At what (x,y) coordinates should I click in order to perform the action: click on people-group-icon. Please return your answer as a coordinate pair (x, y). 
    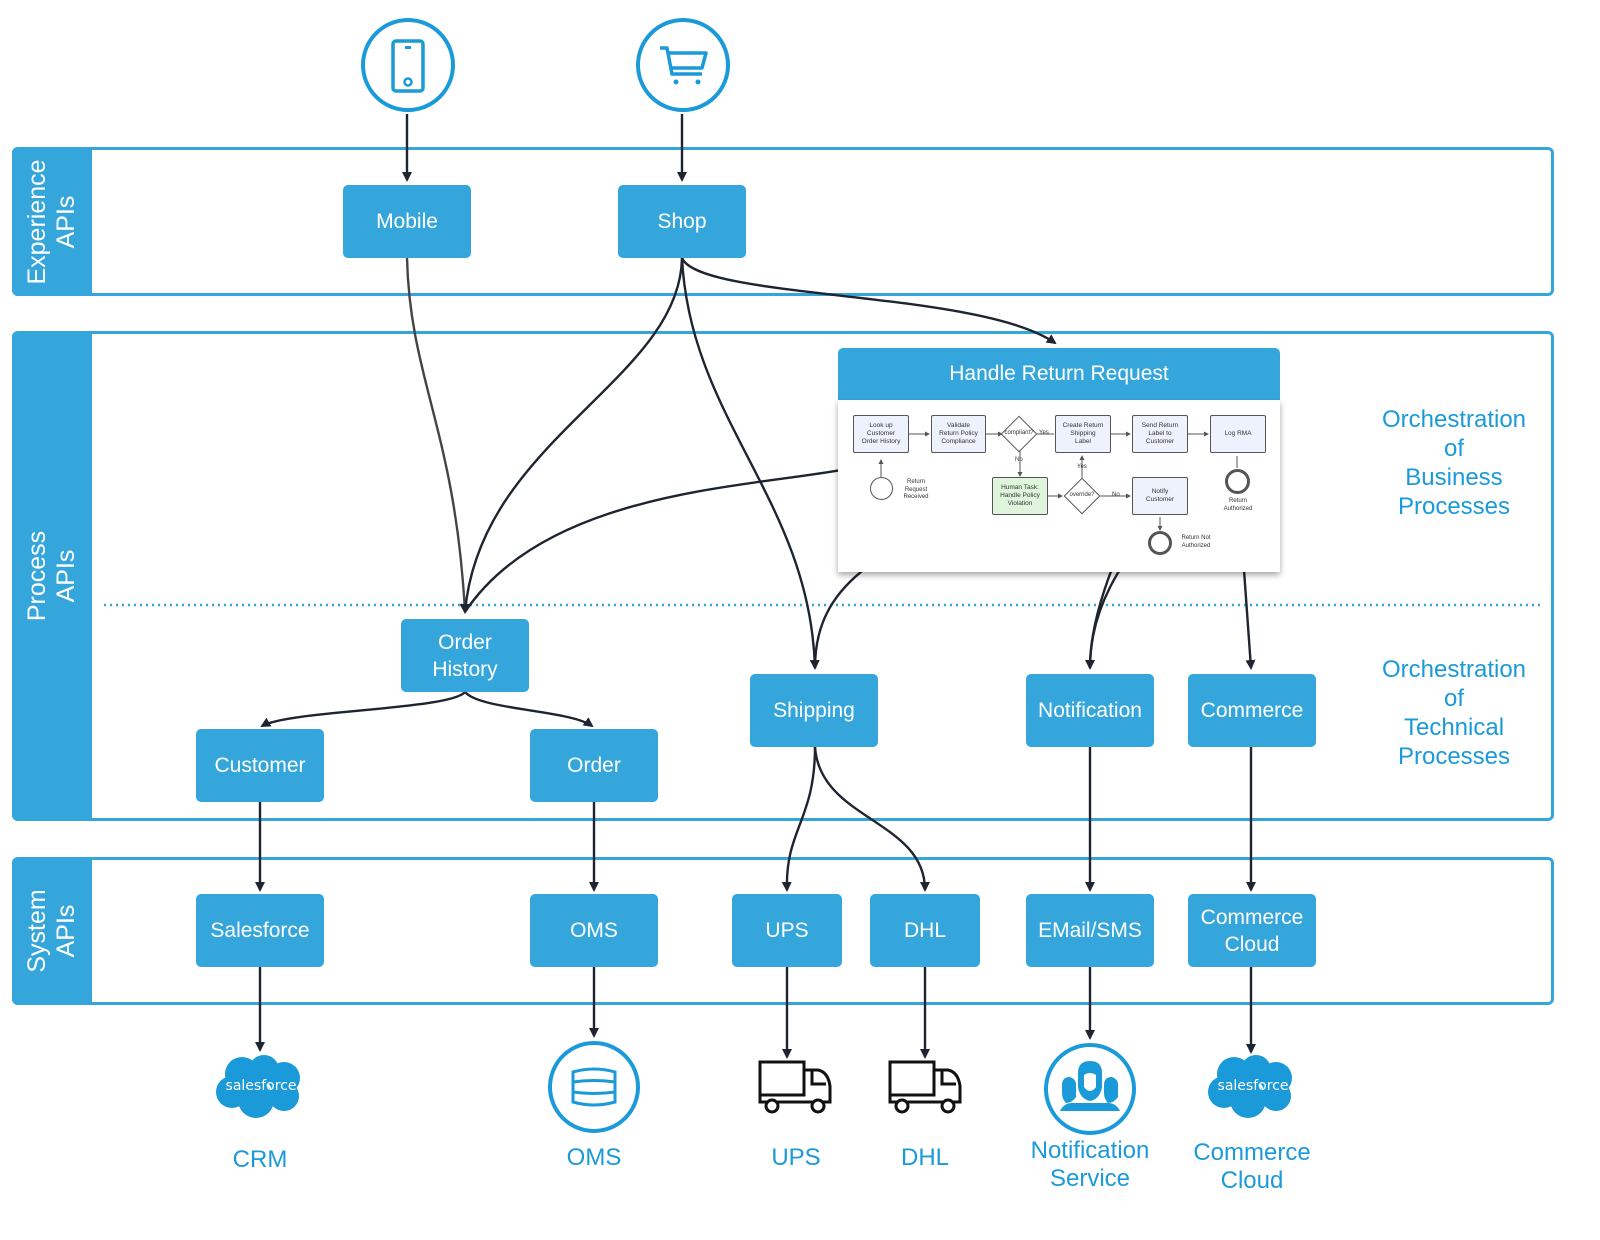
    Looking at the image, I should click on (1090, 1089).